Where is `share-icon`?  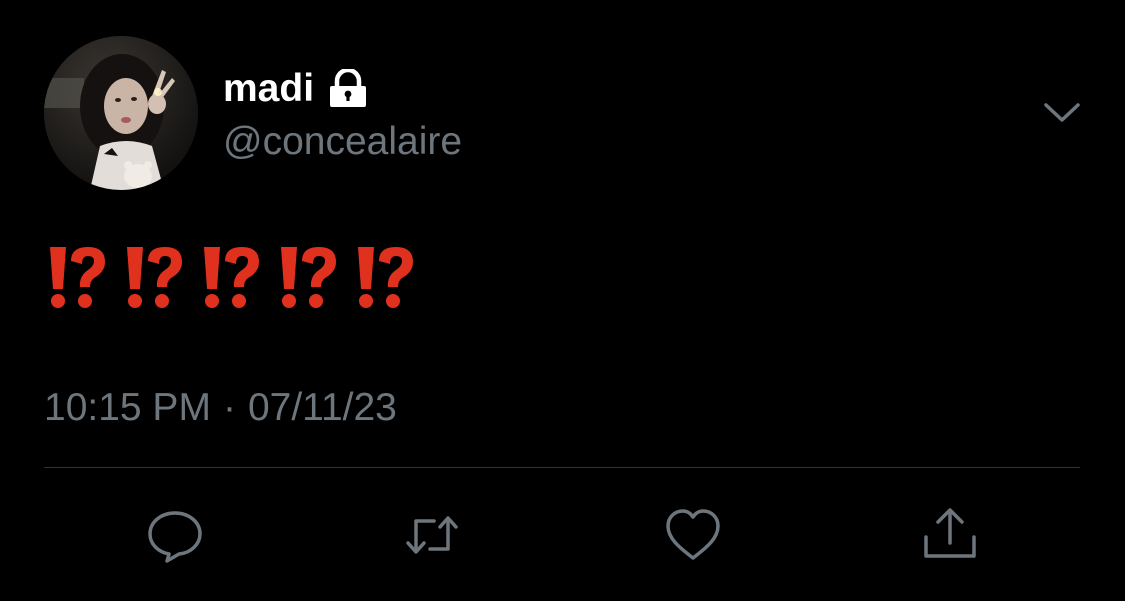
share-icon is located at coordinates (950, 533).